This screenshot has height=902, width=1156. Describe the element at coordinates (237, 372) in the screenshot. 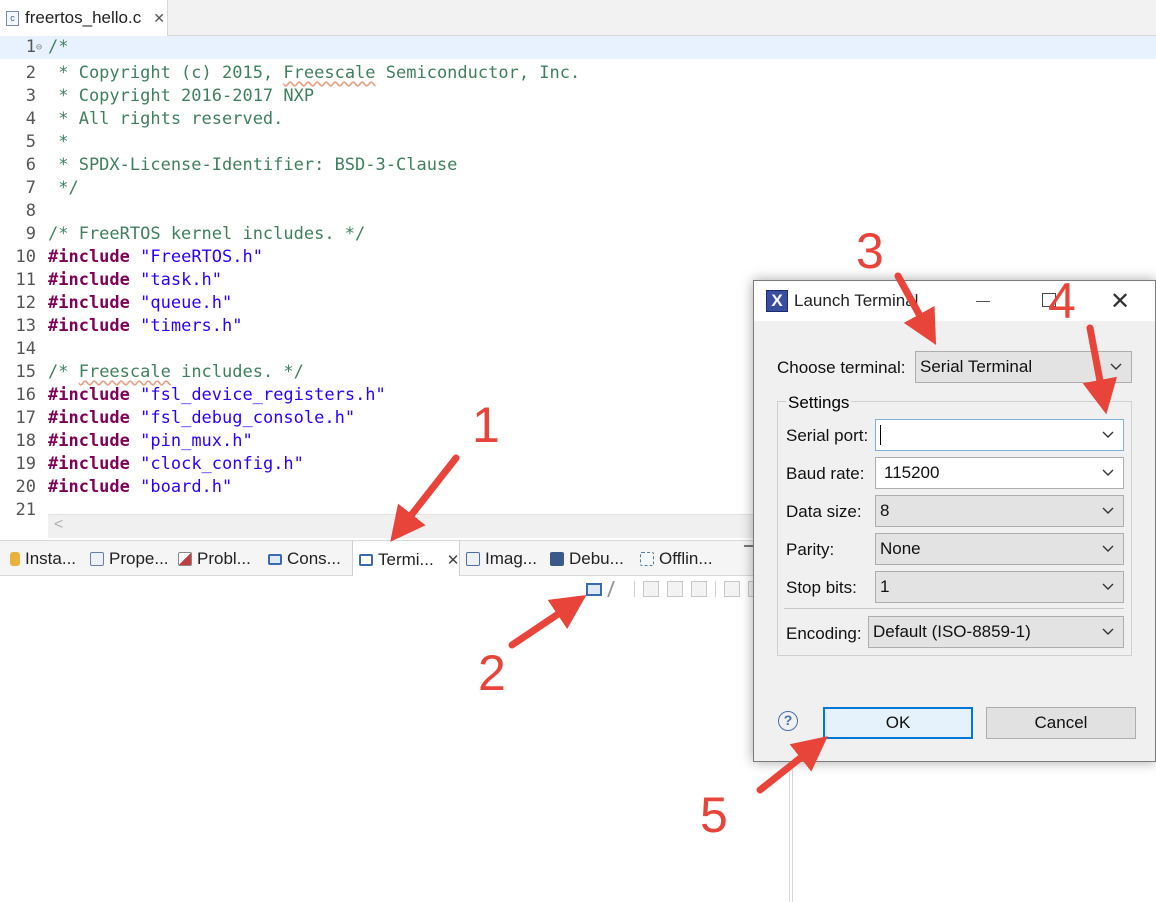

I see `code-token: includes. */` at that location.